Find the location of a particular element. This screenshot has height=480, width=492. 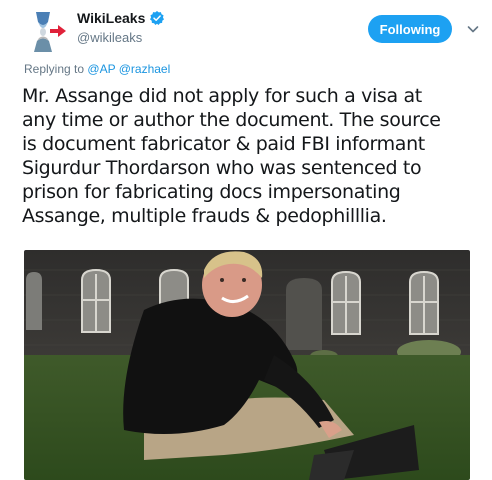

tweet-header: WikiLeaks @wikileaks Following is located at coordinates (246, 28).